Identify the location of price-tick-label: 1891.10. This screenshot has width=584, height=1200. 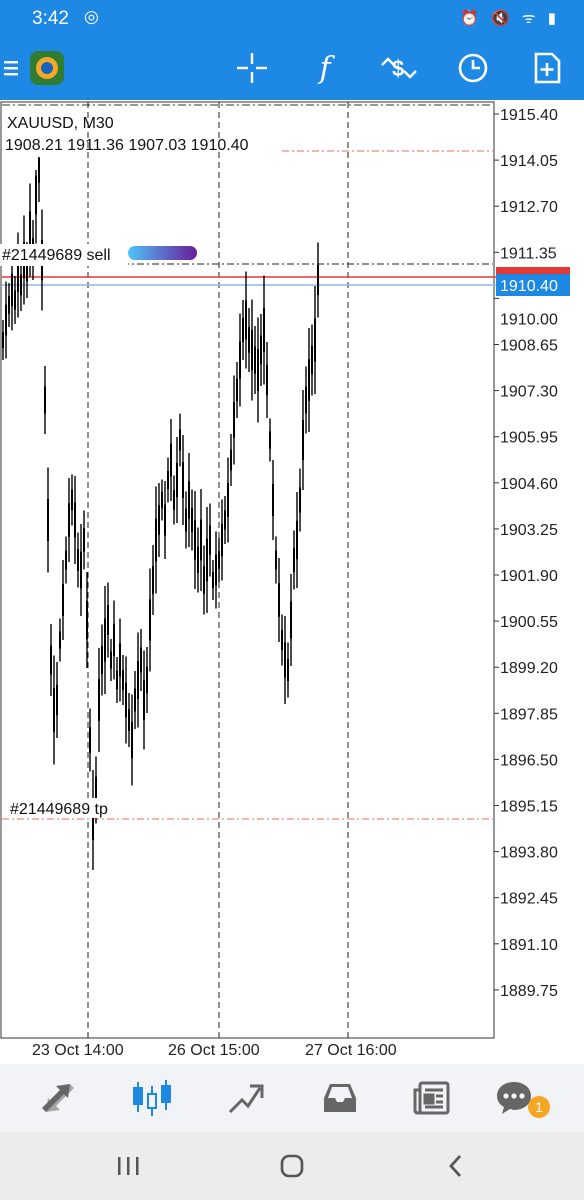
(529, 945).